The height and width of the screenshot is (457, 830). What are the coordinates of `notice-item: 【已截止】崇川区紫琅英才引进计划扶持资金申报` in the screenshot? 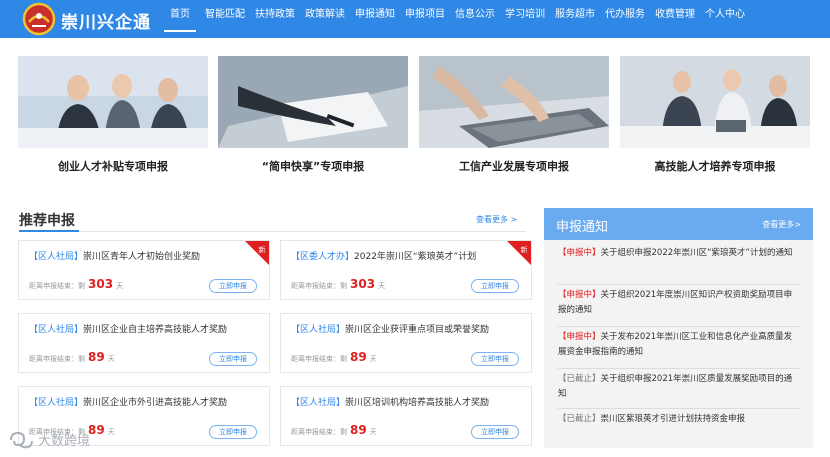 It's located at (679, 419).